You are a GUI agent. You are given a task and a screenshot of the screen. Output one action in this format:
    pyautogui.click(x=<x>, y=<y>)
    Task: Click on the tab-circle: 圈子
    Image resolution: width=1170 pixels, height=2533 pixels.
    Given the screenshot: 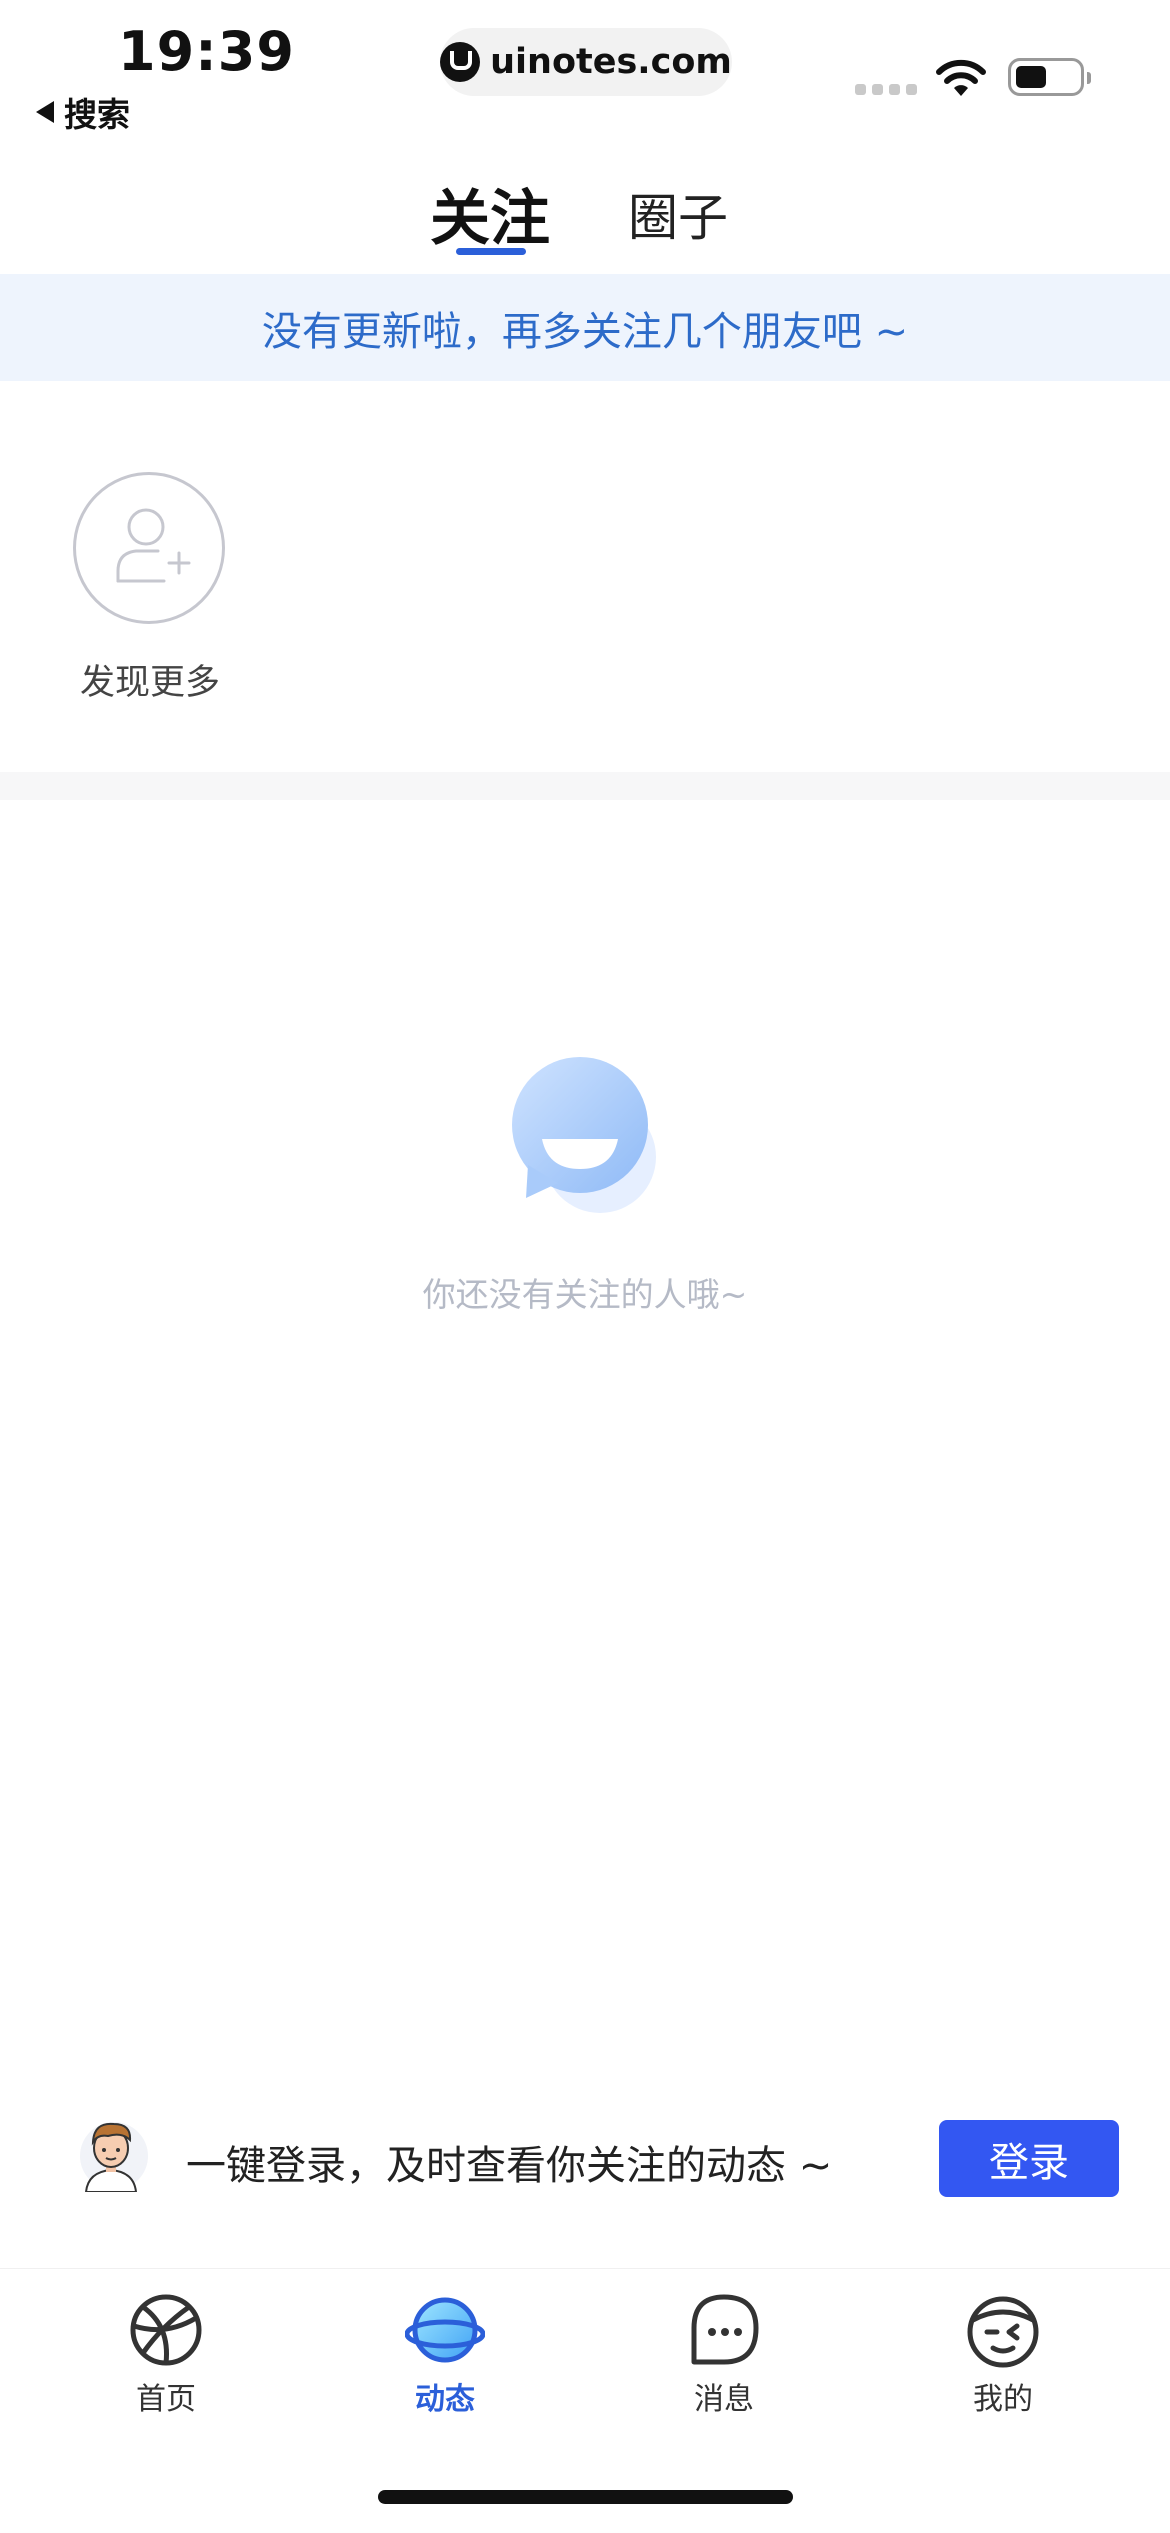 What is the action you would take?
    pyautogui.click(x=678, y=214)
    